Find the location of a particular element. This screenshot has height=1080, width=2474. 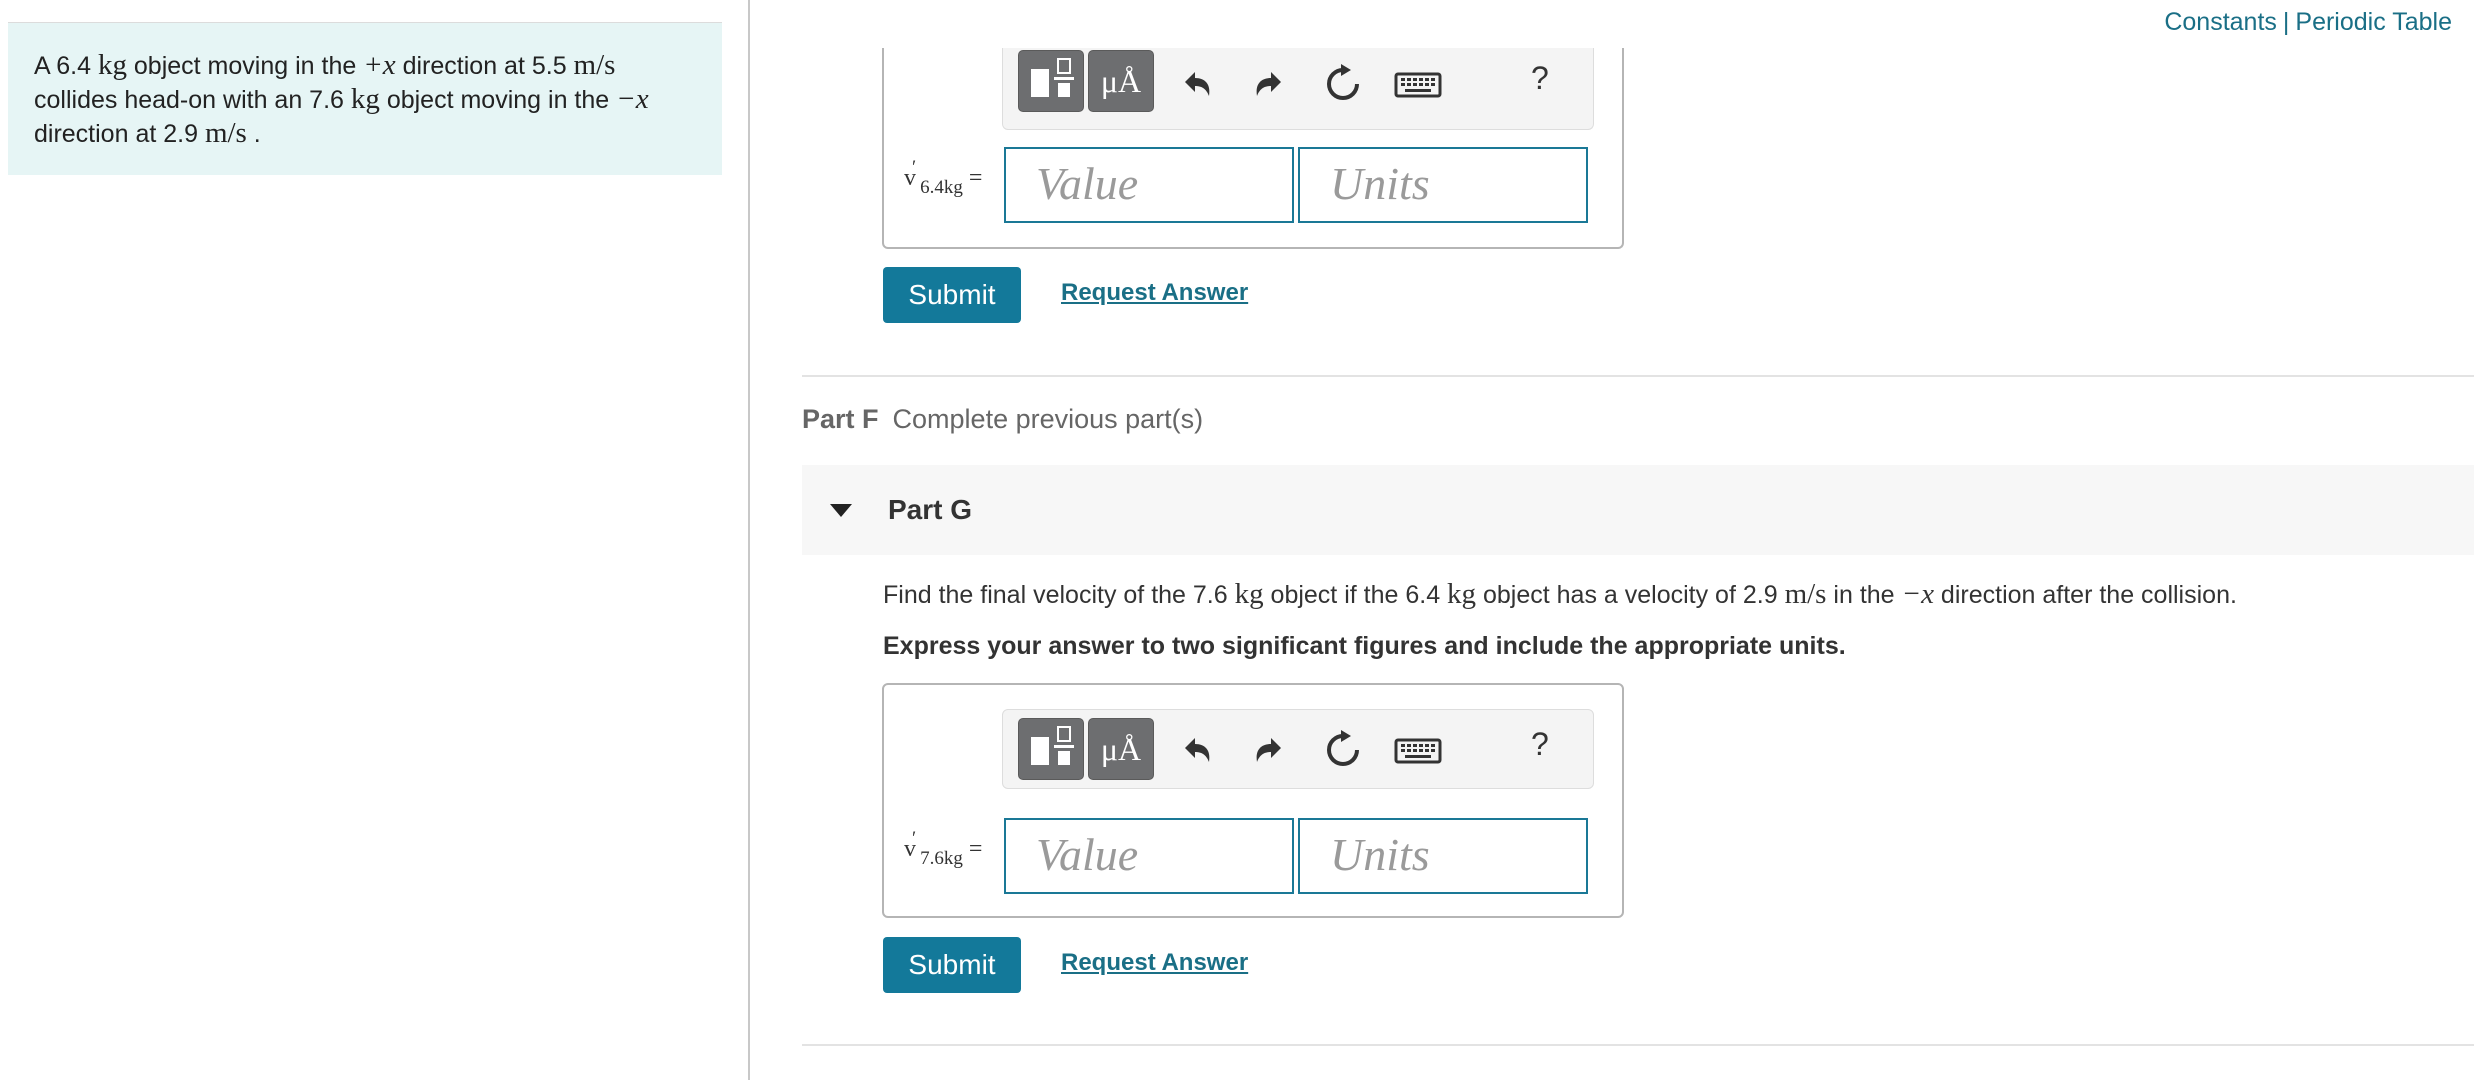

part-e-value-input: Value is located at coordinates (1149, 185).